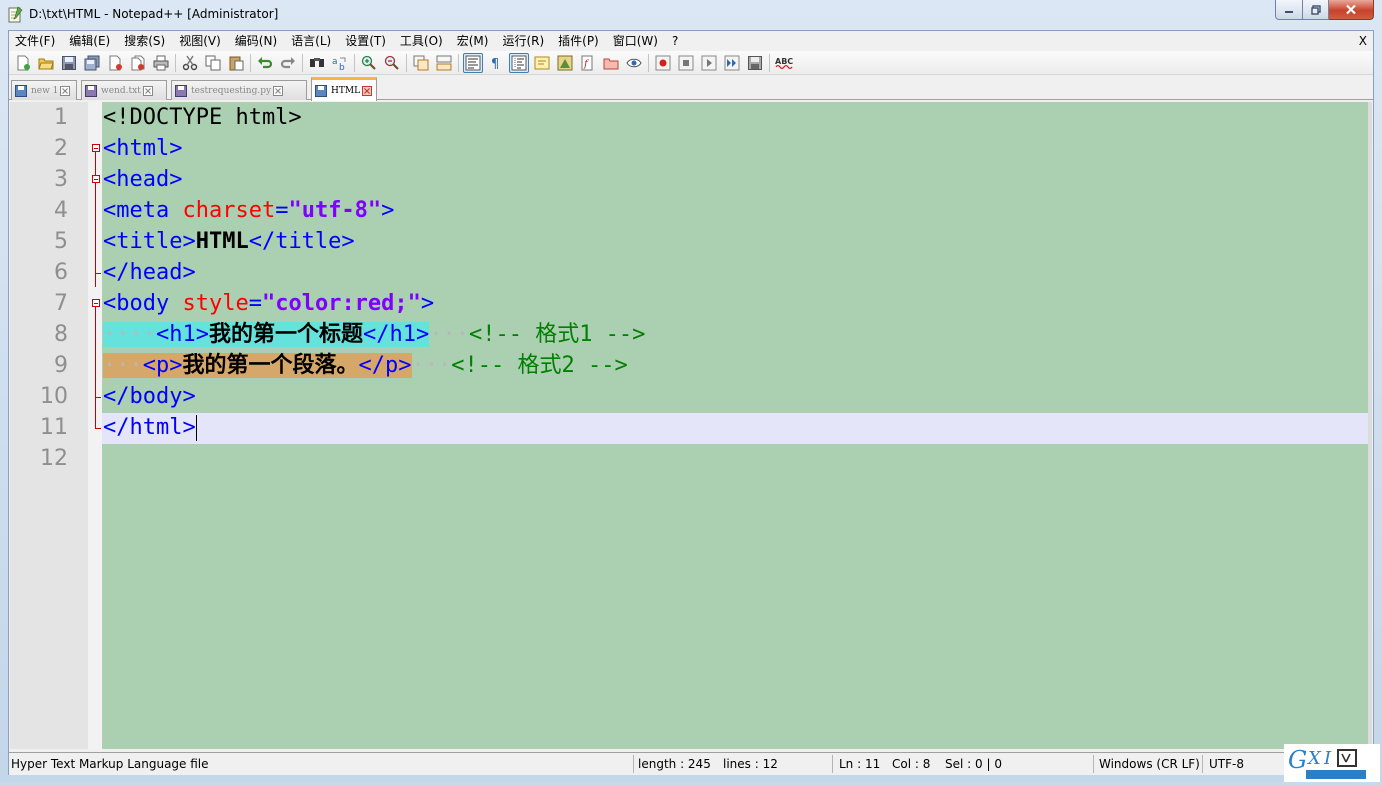 This screenshot has width=1382, height=785. I want to click on fold-toggle-head, so click(96, 179).